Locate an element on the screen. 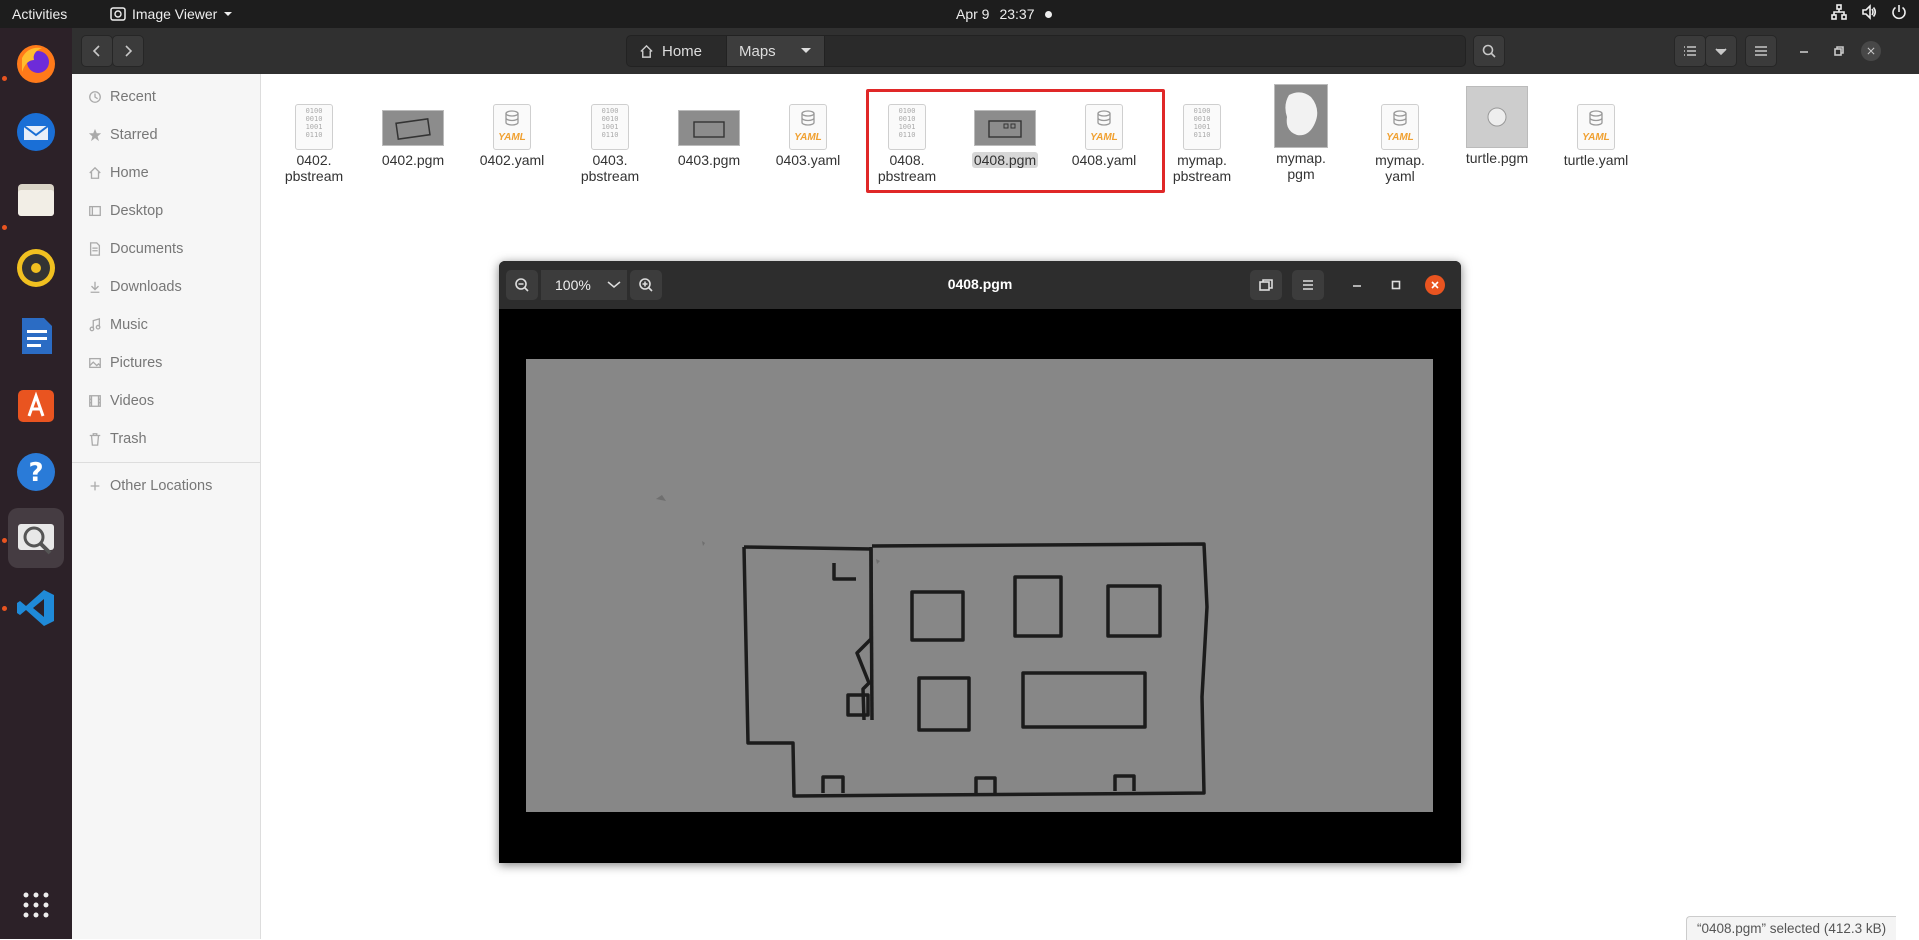 This screenshot has height=940, width=1919. binary-glyph: 0100 0010 1001 0110 is located at coordinates (1202, 127).